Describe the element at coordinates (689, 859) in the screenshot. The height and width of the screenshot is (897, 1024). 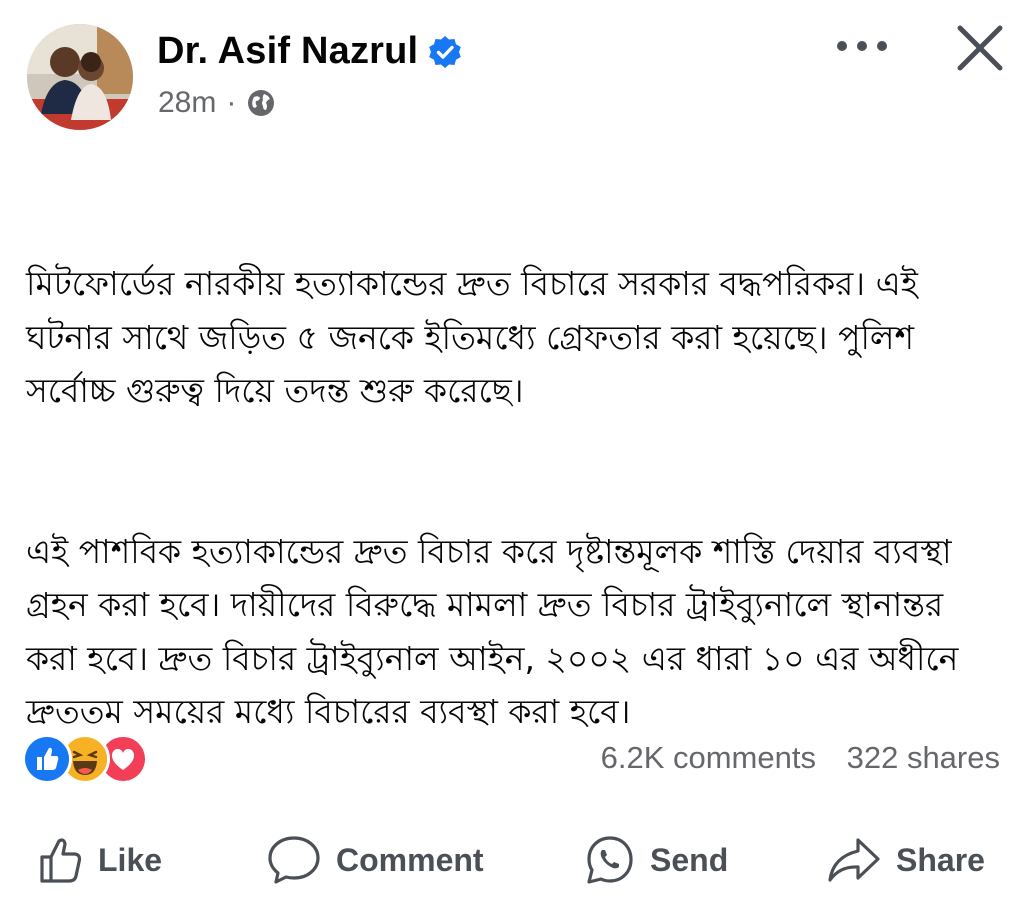
I see `send-label: Send` at that location.